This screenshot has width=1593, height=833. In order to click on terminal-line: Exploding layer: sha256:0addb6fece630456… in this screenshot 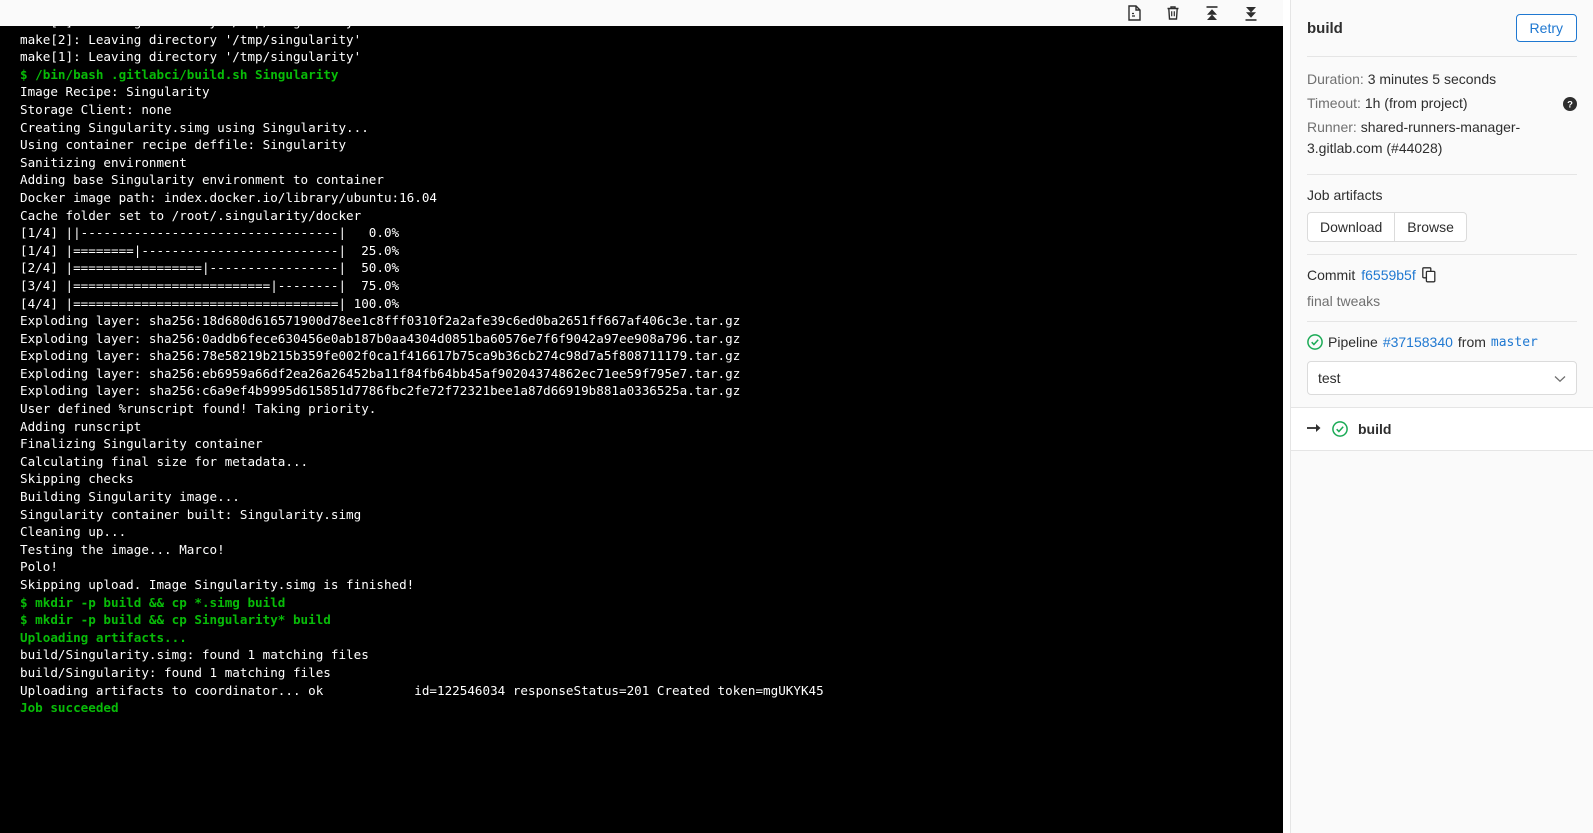, I will do `click(380, 338)`.